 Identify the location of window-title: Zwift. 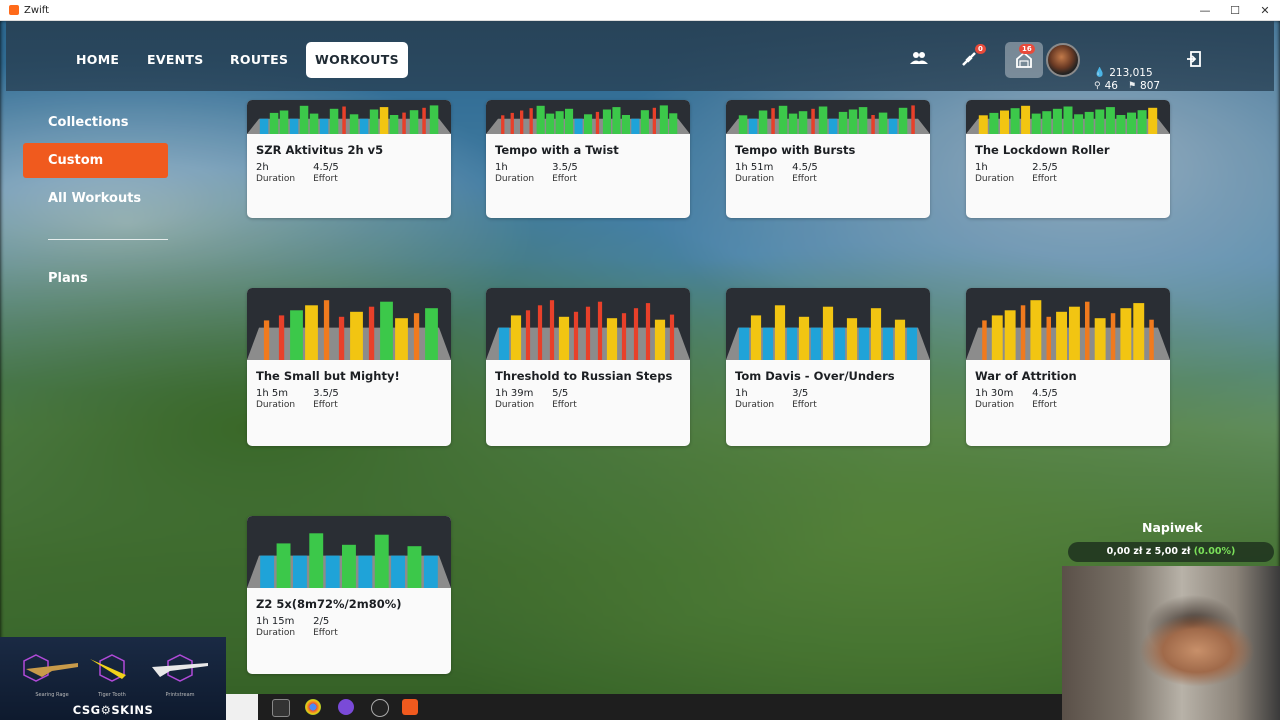
(37, 10).